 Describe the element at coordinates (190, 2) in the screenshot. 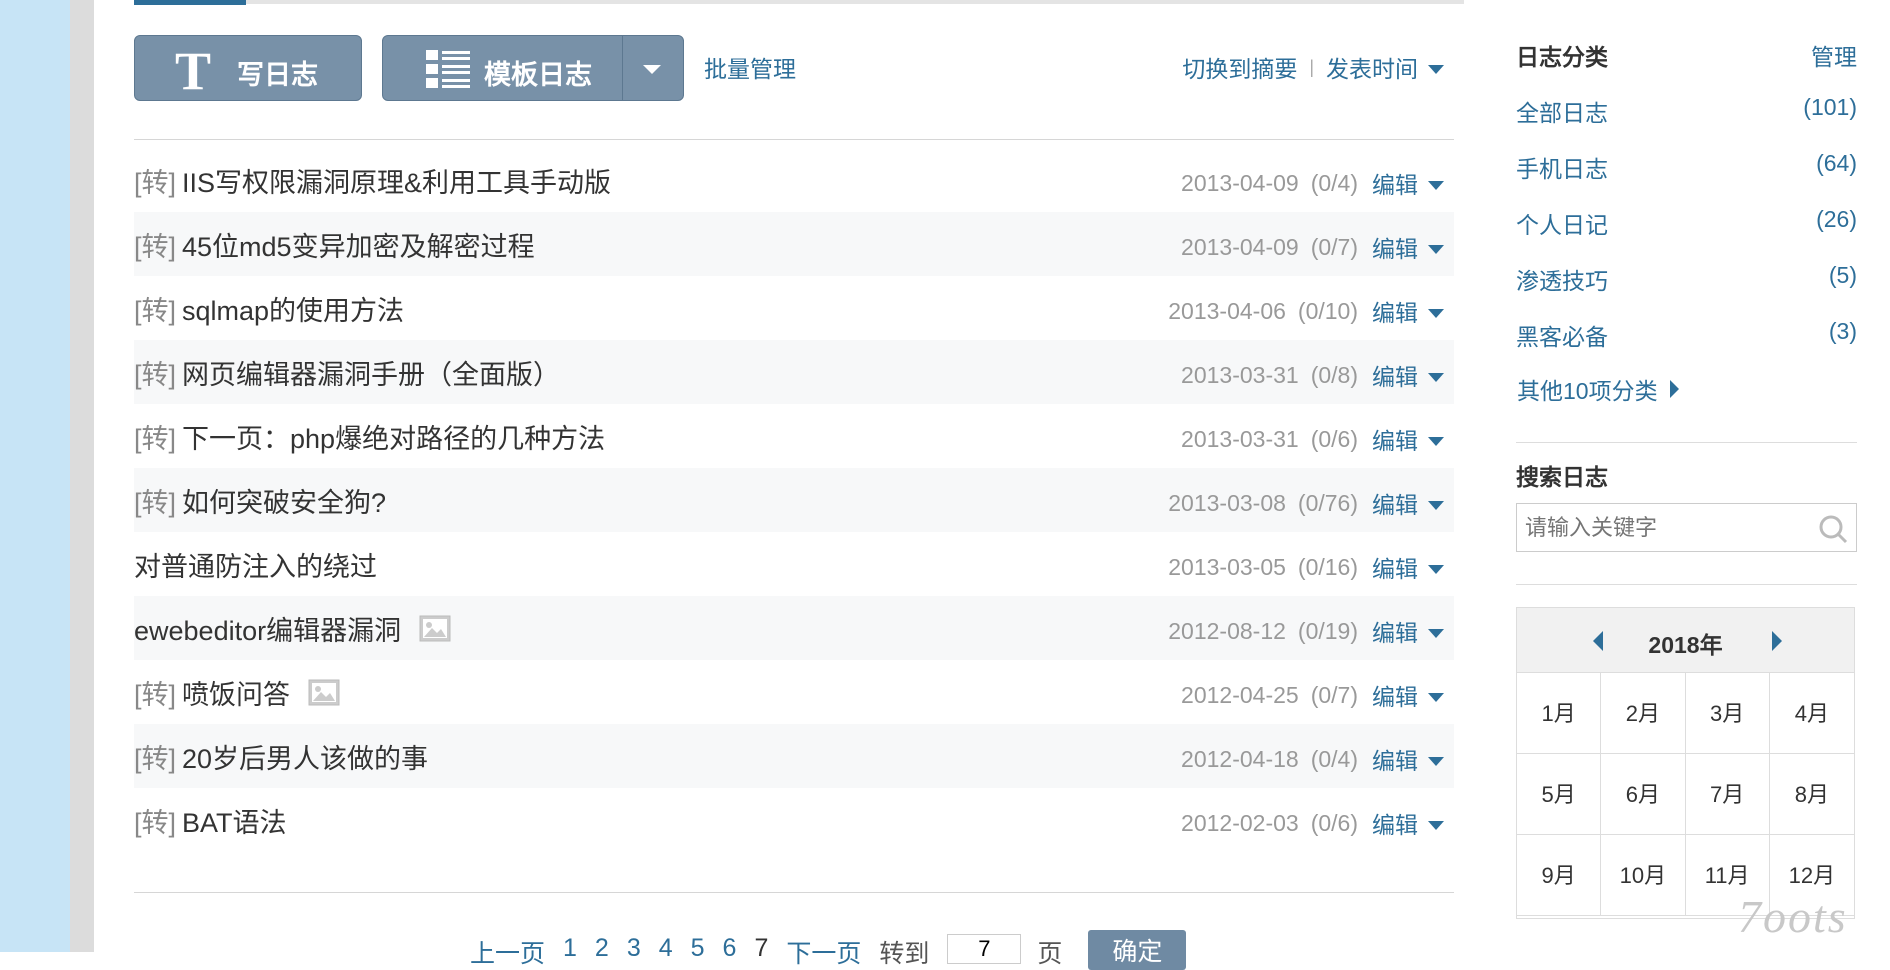

I see `active-tab-indicator` at that location.